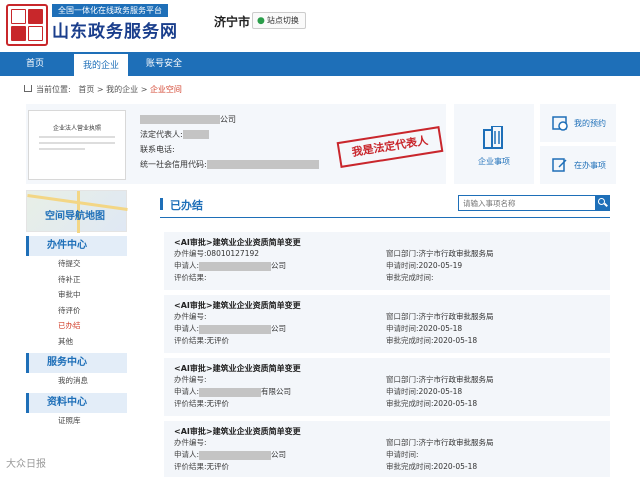 This screenshot has height=477, width=640. I want to click on enterprise-matters-tile: 企业事项, so click(494, 144).